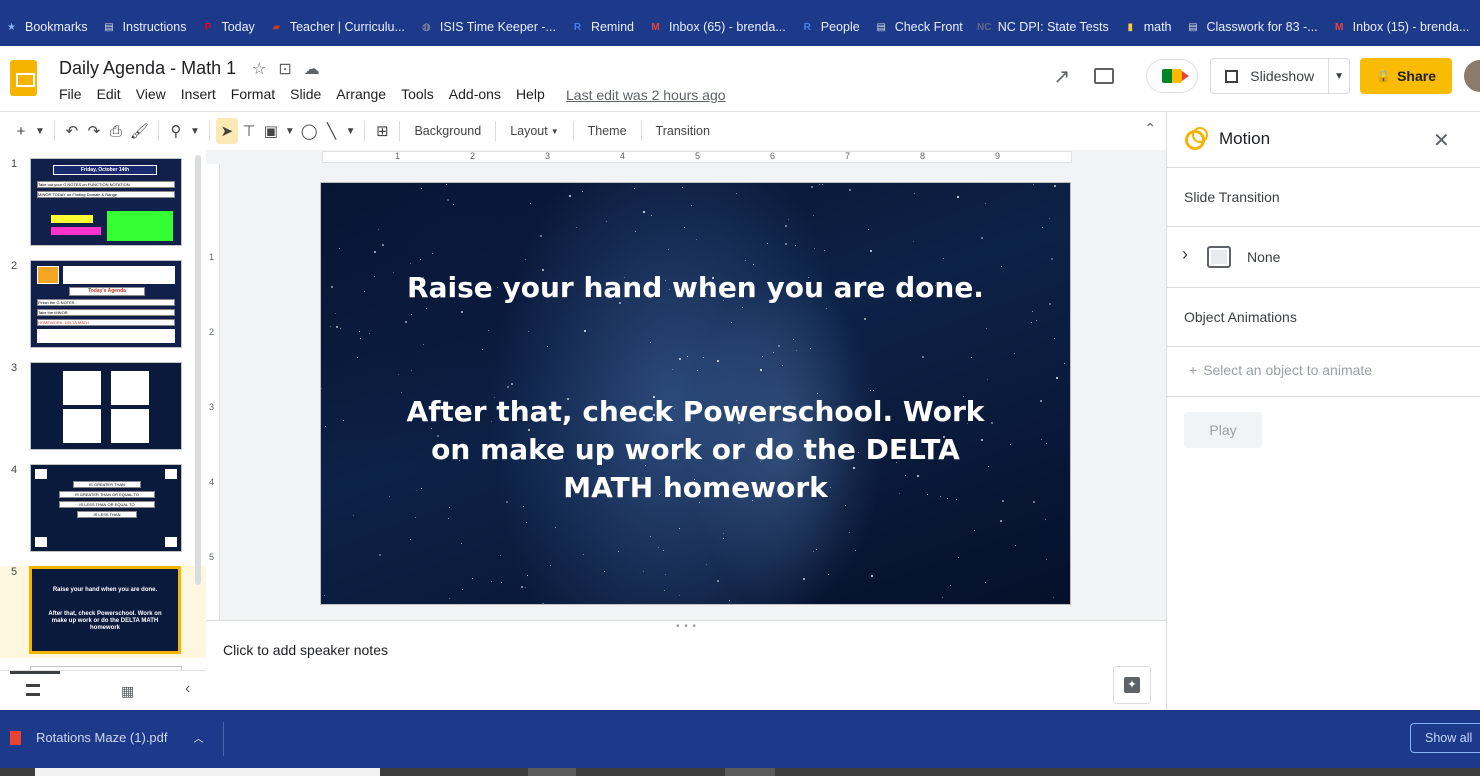 This screenshot has height=776, width=1480. Describe the element at coordinates (1280, 370) in the screenshot. I see `select-object-to-animate: + Select an object to animate` at that location.